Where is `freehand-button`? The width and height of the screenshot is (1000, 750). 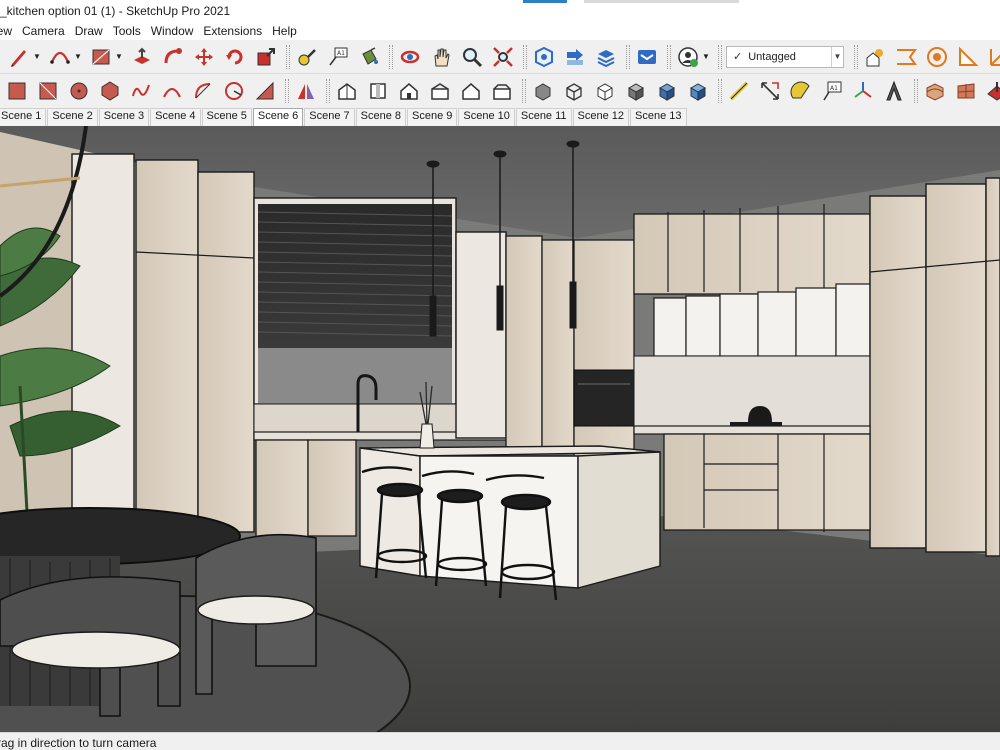
freehand-button is located at coordinates (141, 91).